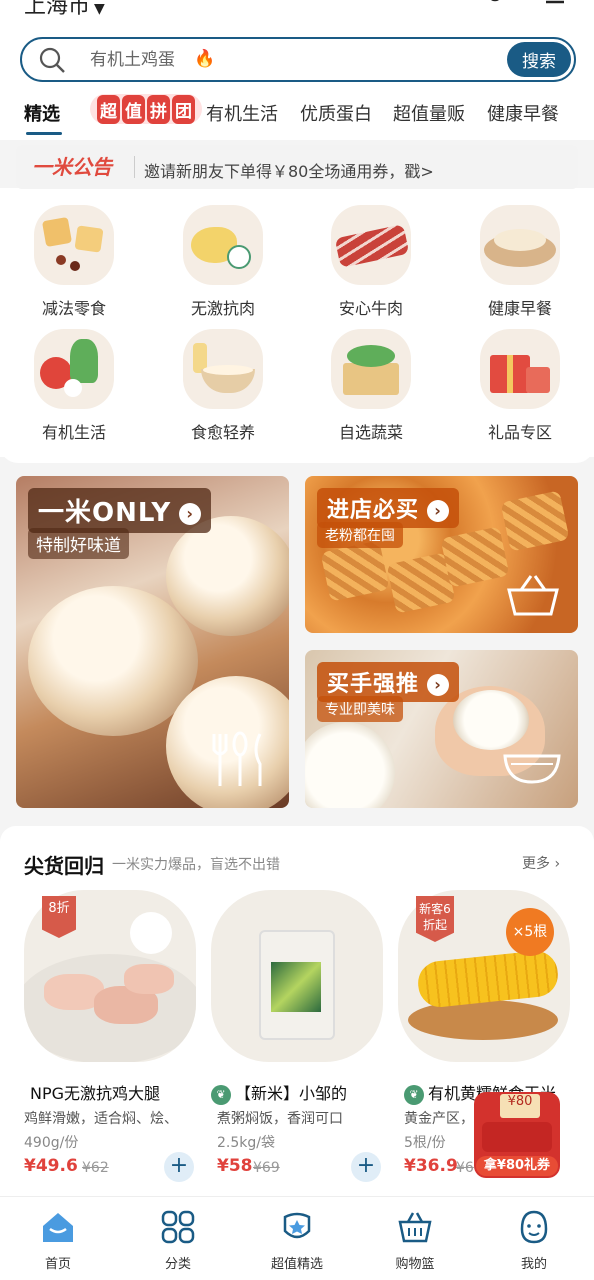  Describe the element at coordinates (360, 709) in the screenshot. I see `banner-subtitle: 专业即美味` at that location.